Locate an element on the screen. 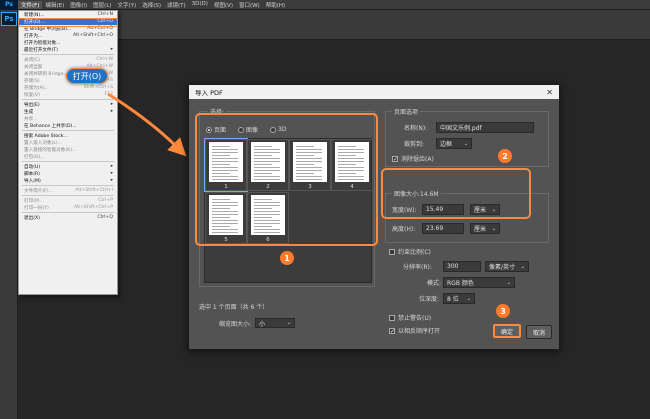  pdf-page-thumbnail: 5 is located at coordinates (226, 218).